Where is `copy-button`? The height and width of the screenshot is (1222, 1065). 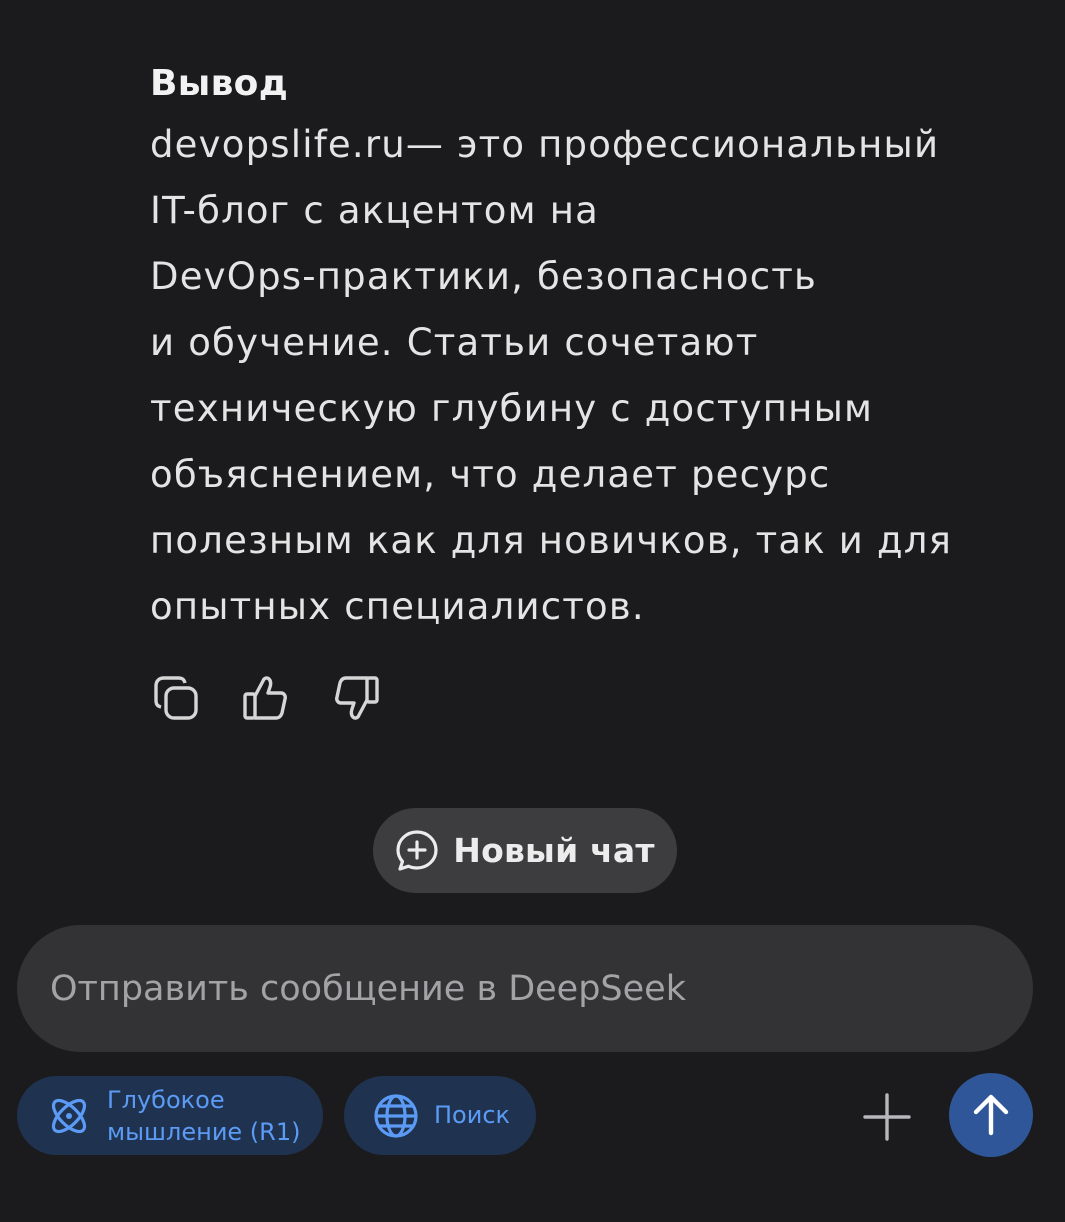
copy-button is located at coordinates (176, 698).